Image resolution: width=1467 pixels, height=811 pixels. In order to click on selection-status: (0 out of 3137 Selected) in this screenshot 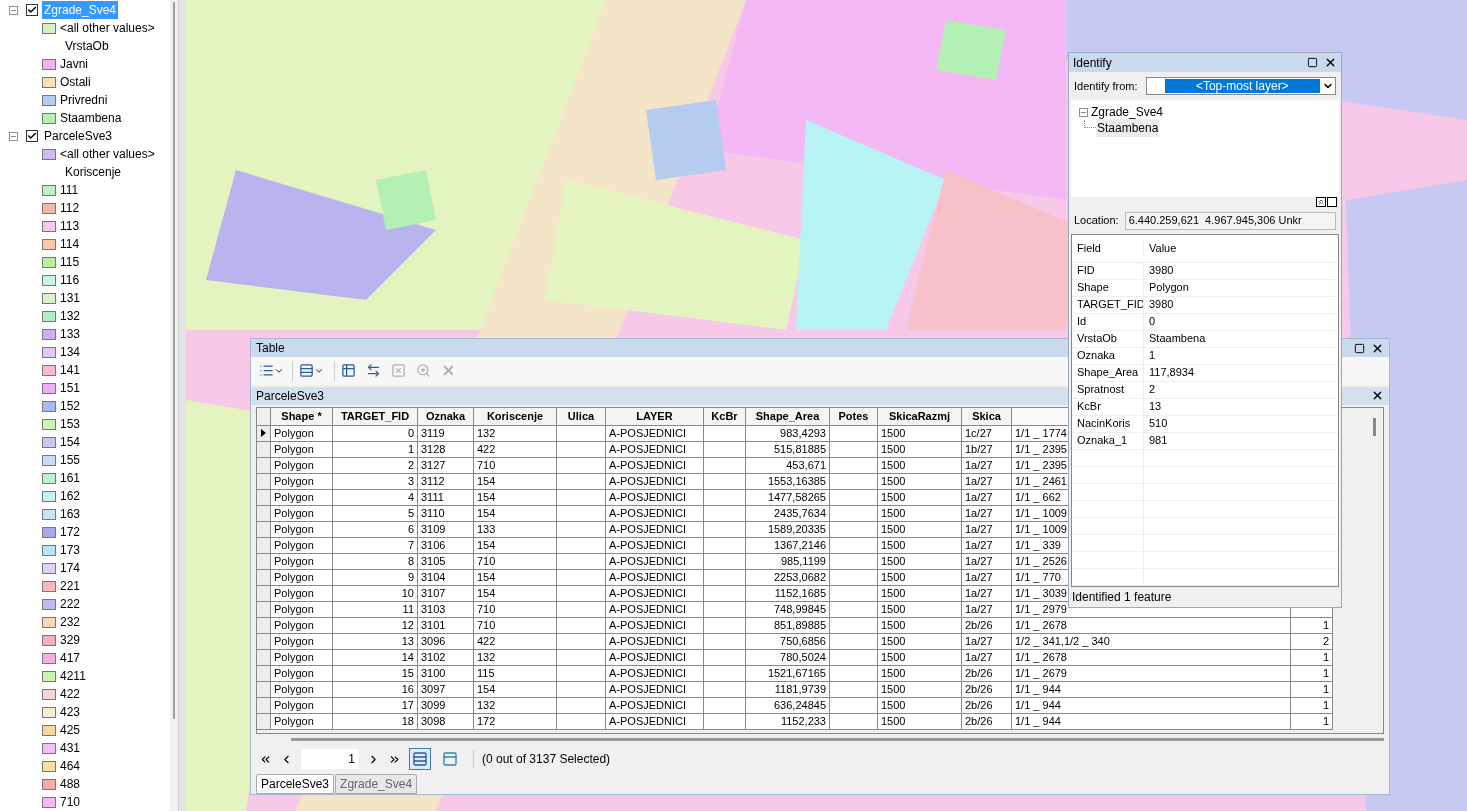, I will do `click(542, 759)`.